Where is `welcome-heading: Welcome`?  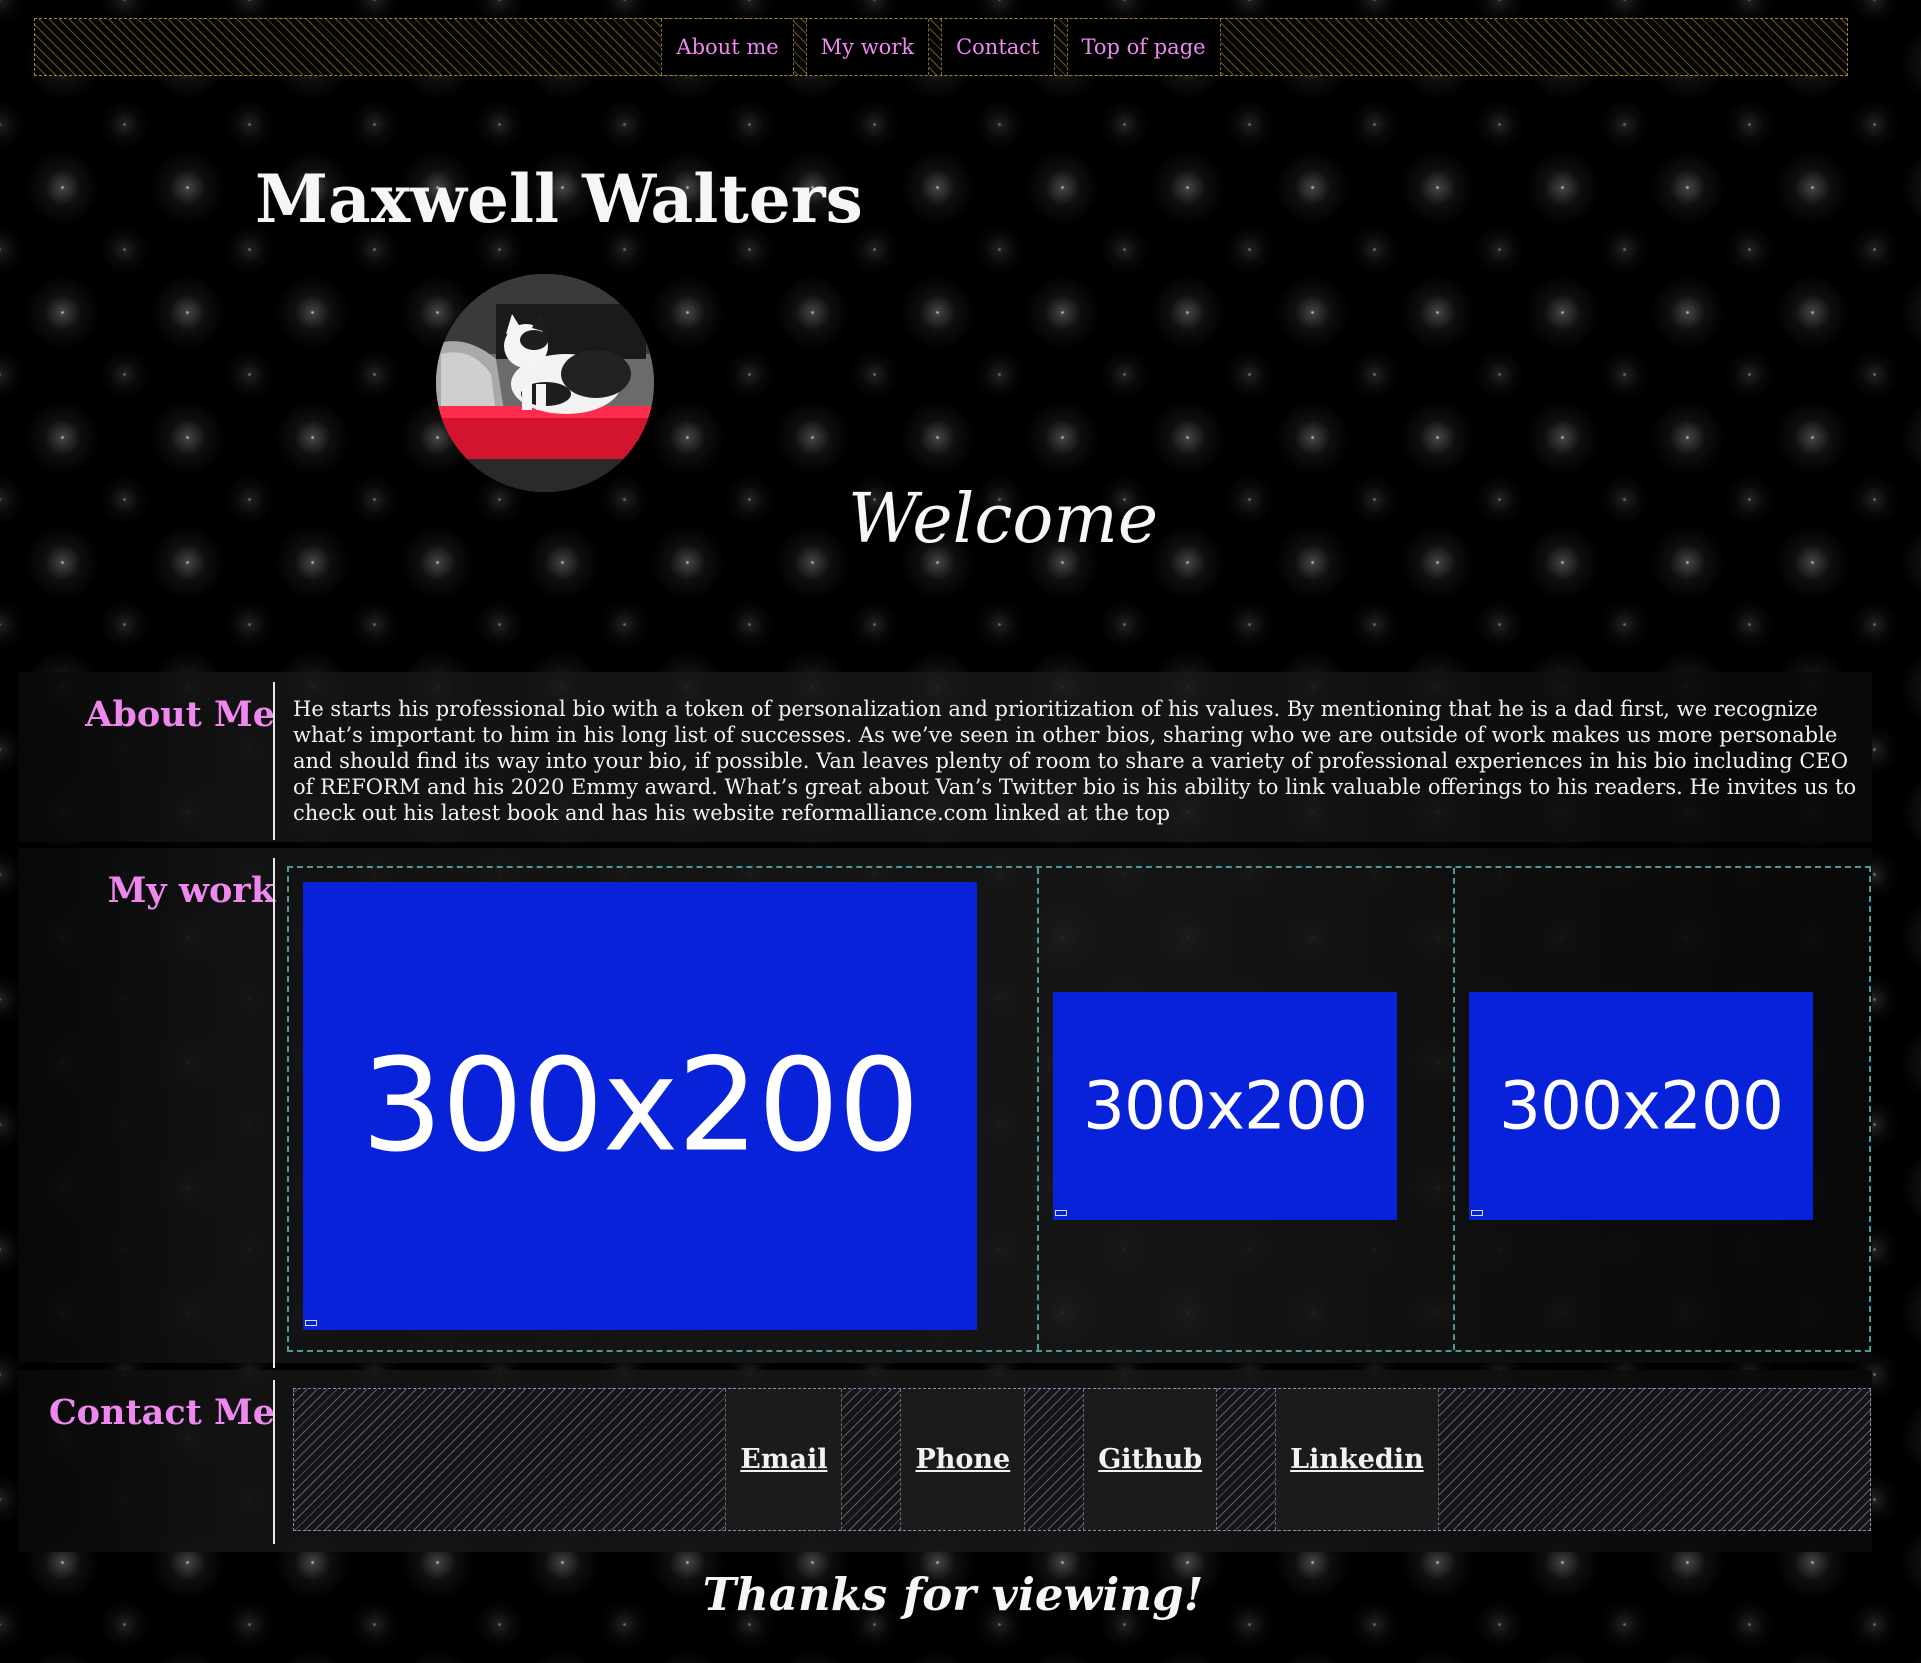 welcome-heading: Welcome is located at coordinates (1003, 519).